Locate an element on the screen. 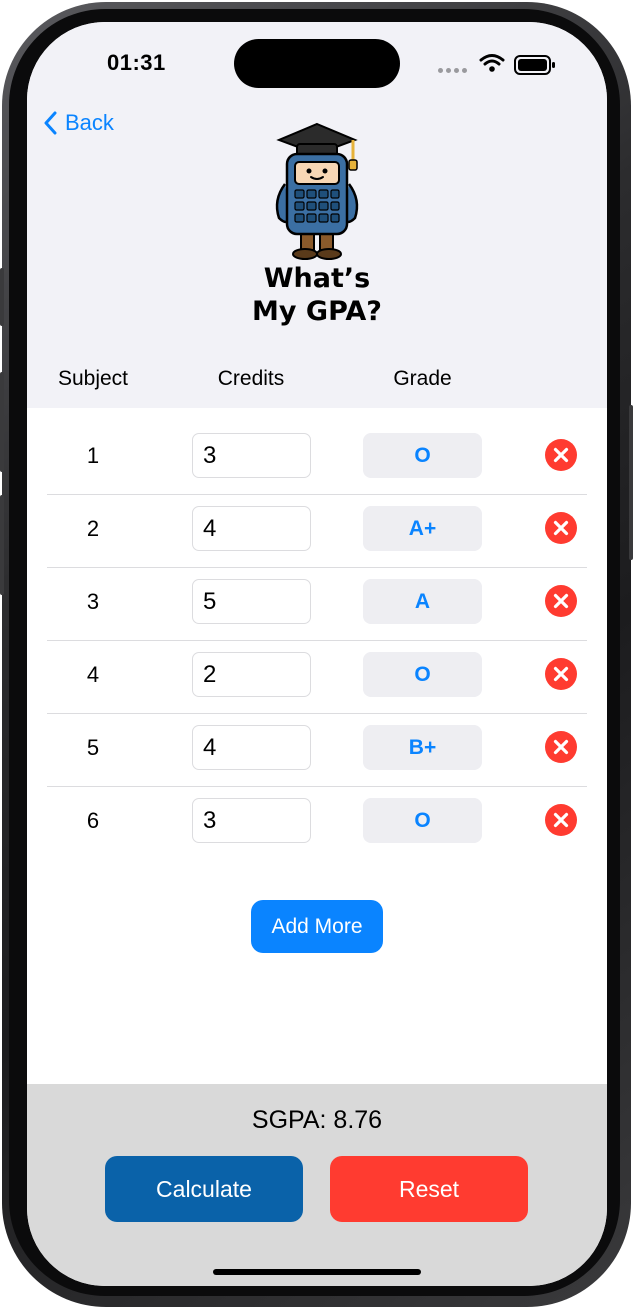  status-time: 01:31 is located at coordinates (136, 62).